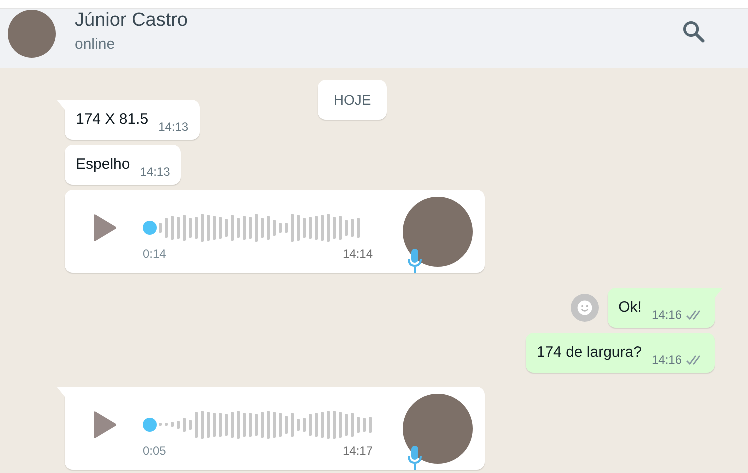  I want to click on message-text: Espelho, so click(103, 165).